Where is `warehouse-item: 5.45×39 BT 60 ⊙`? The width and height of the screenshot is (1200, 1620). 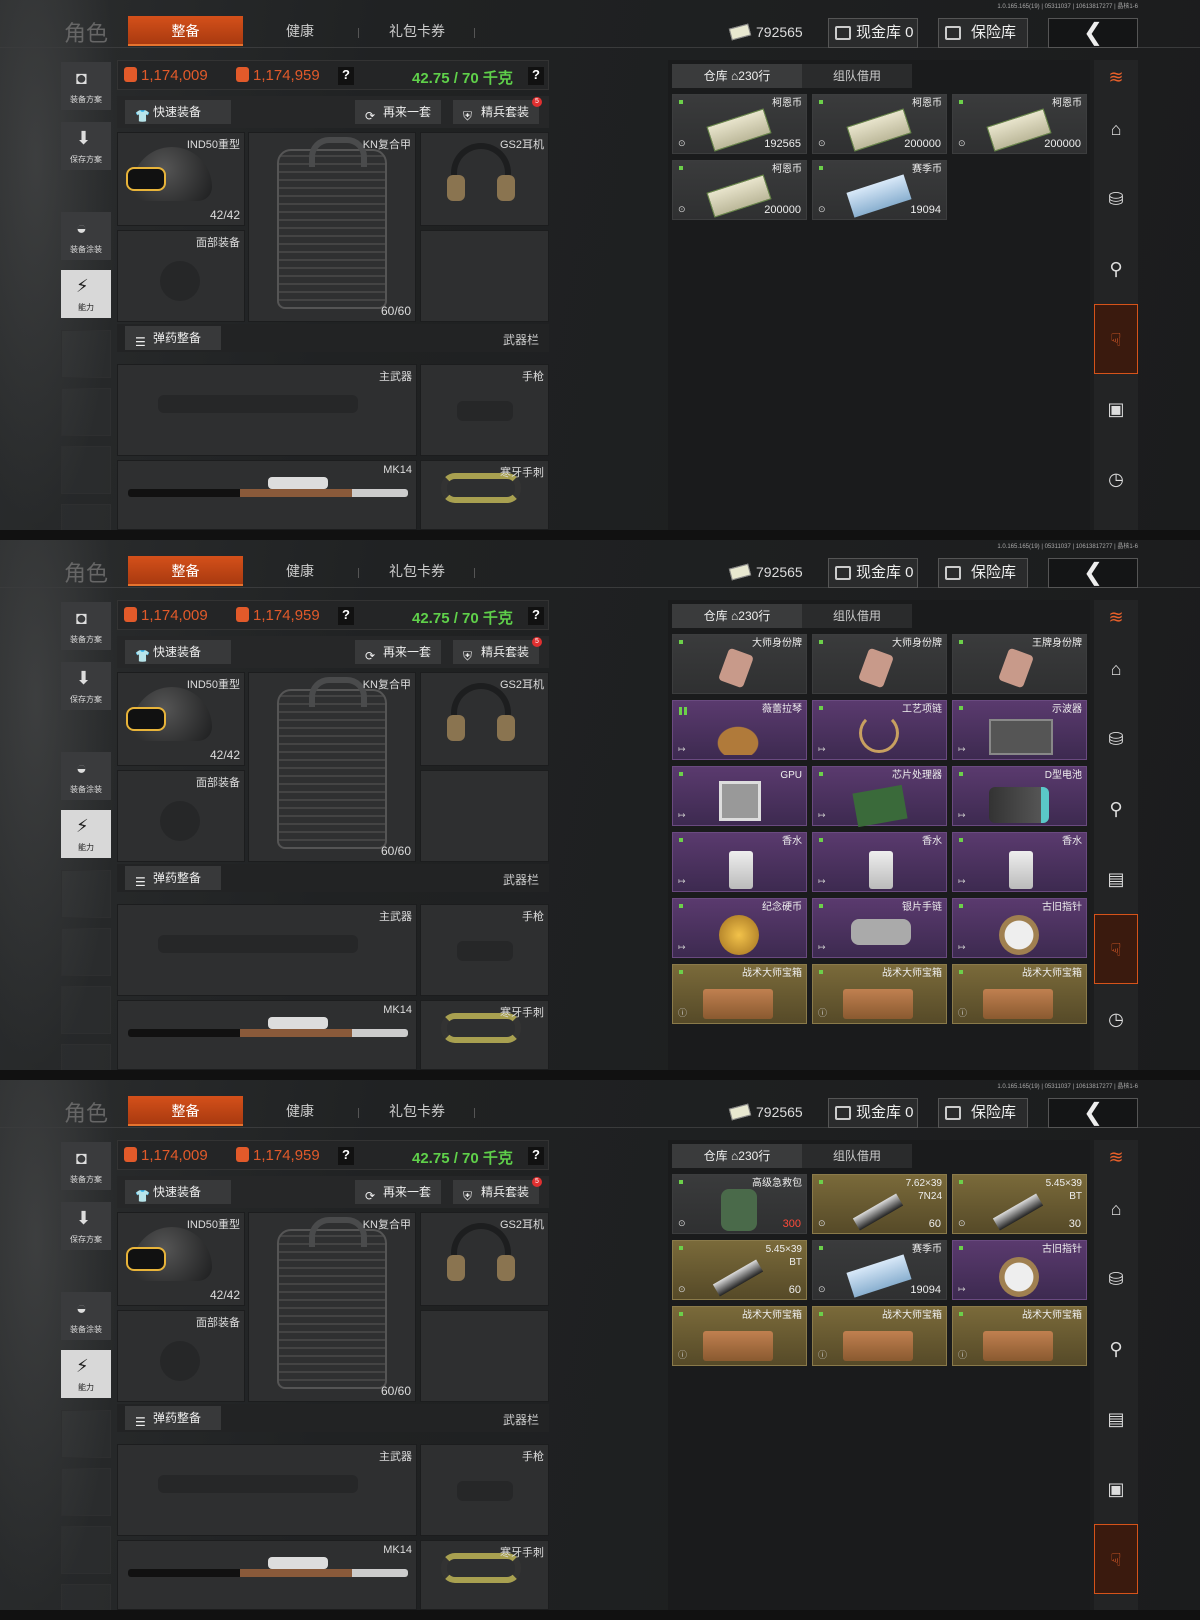 warehouse-item: 5.45×39 BT 60 ⊙ is located at coordinates (739, 1270).